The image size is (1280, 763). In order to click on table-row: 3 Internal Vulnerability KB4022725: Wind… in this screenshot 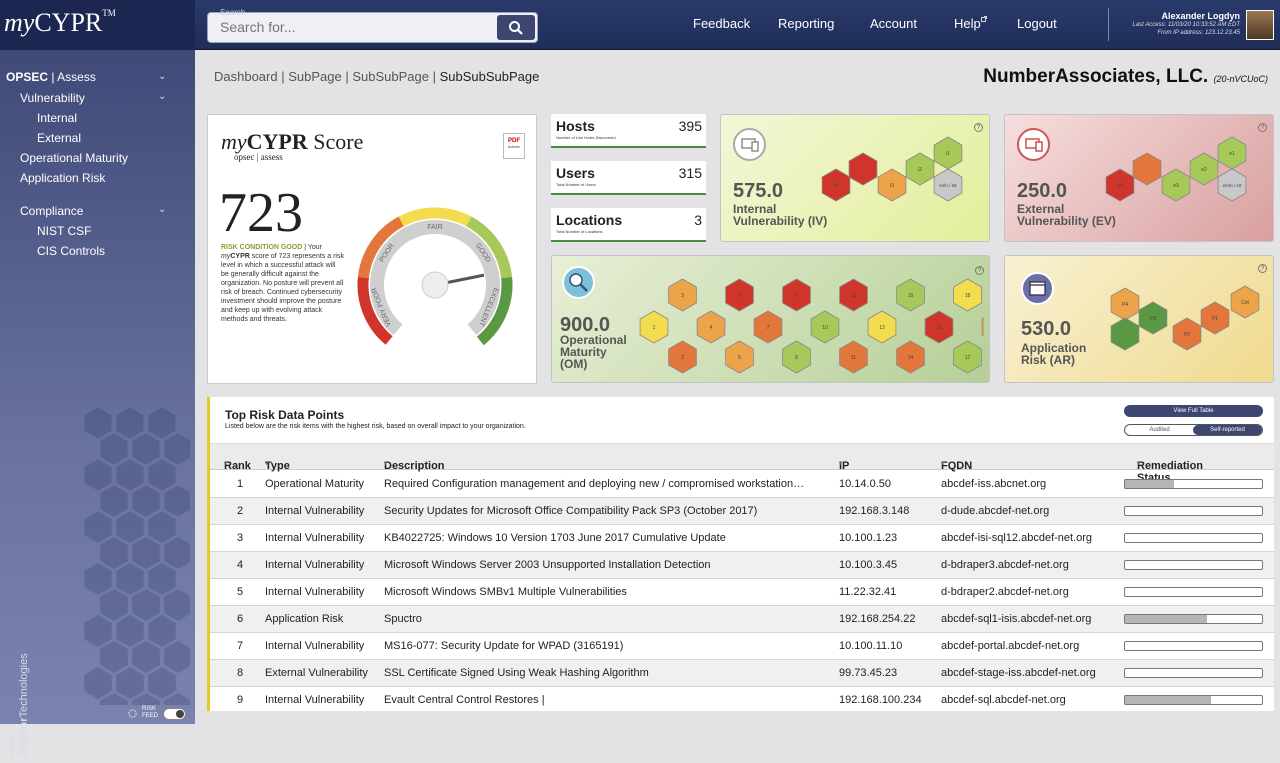, I will do `click(742, 538)`.